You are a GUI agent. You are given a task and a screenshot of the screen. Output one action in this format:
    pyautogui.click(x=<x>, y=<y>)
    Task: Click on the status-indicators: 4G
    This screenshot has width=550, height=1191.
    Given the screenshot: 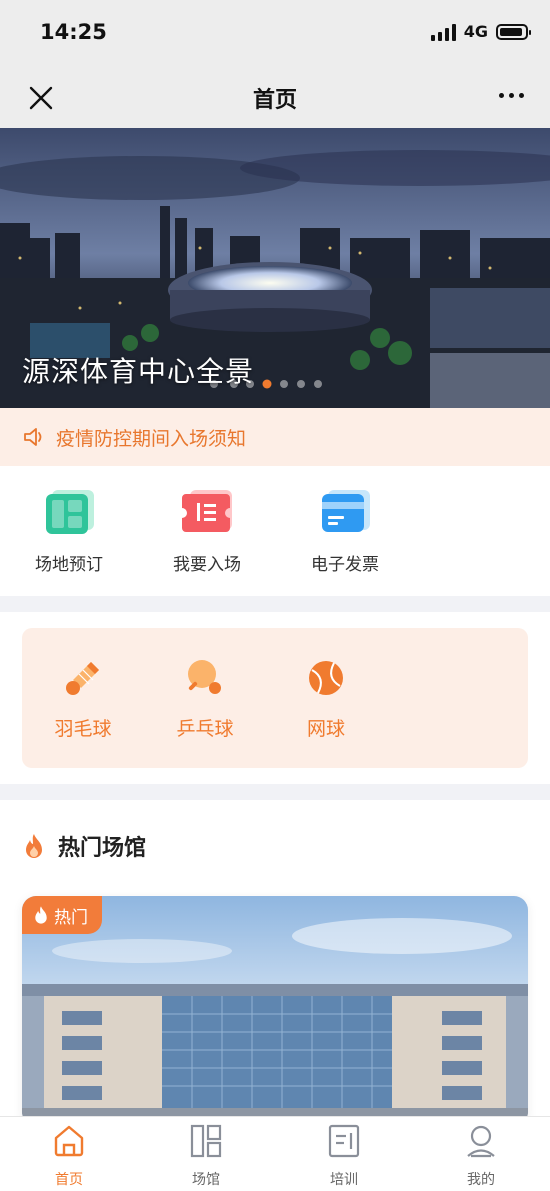 What is the action you would take?
    pyautogui.click(x=480, y=31)
    